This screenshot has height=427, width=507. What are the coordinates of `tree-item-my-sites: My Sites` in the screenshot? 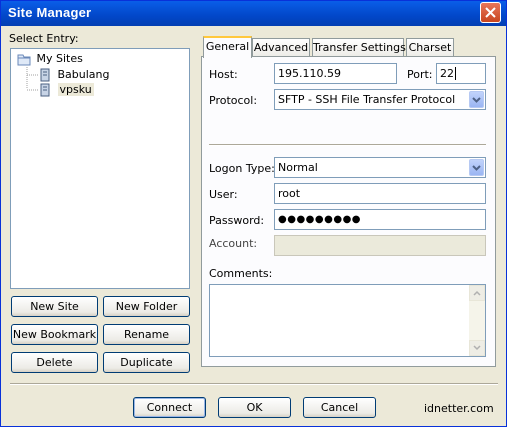 It's located at (50, 59).